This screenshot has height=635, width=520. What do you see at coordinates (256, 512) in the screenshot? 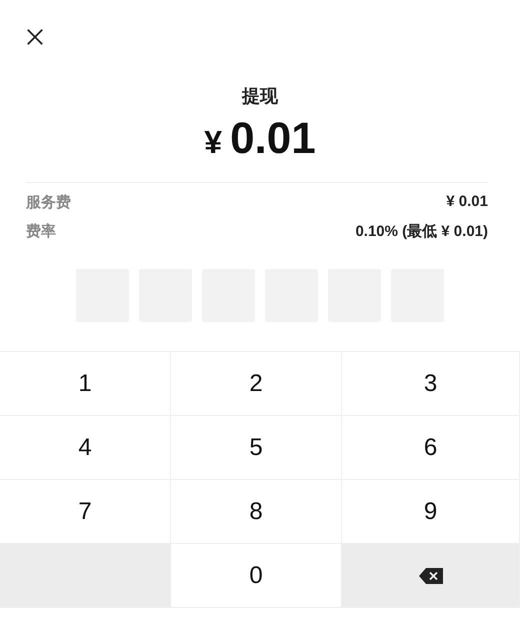
I see `digit-key: 8` at bounding box center [256, 512].